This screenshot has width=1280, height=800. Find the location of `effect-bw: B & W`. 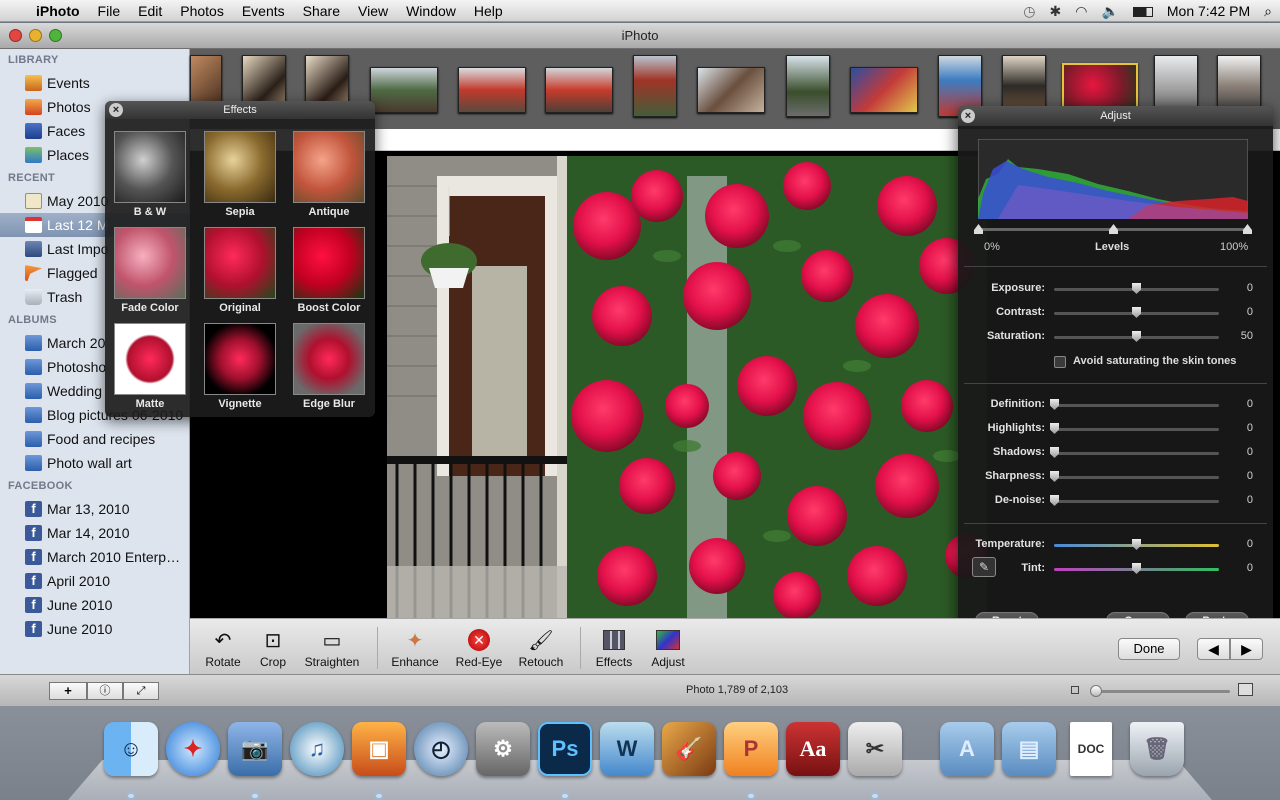

effect-bw: B & W is located at coordinates (150, 174).